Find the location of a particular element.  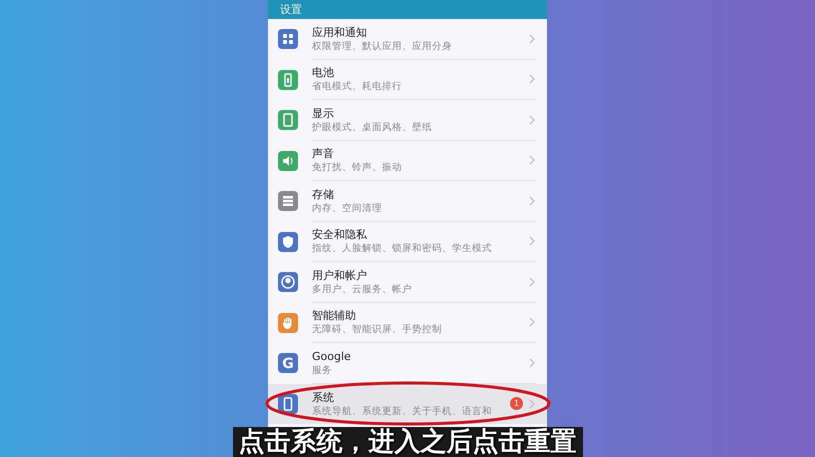

item-title: Google is located at coordinates (332, 356).